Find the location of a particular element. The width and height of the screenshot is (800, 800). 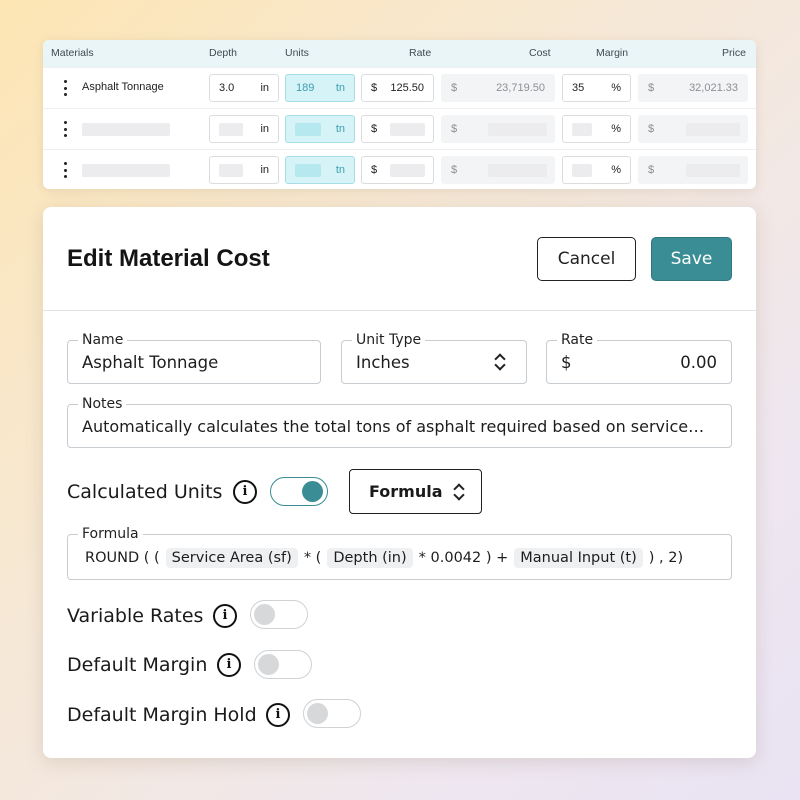

calculated-units-info-icon: i is located at coordinates (245, 492).